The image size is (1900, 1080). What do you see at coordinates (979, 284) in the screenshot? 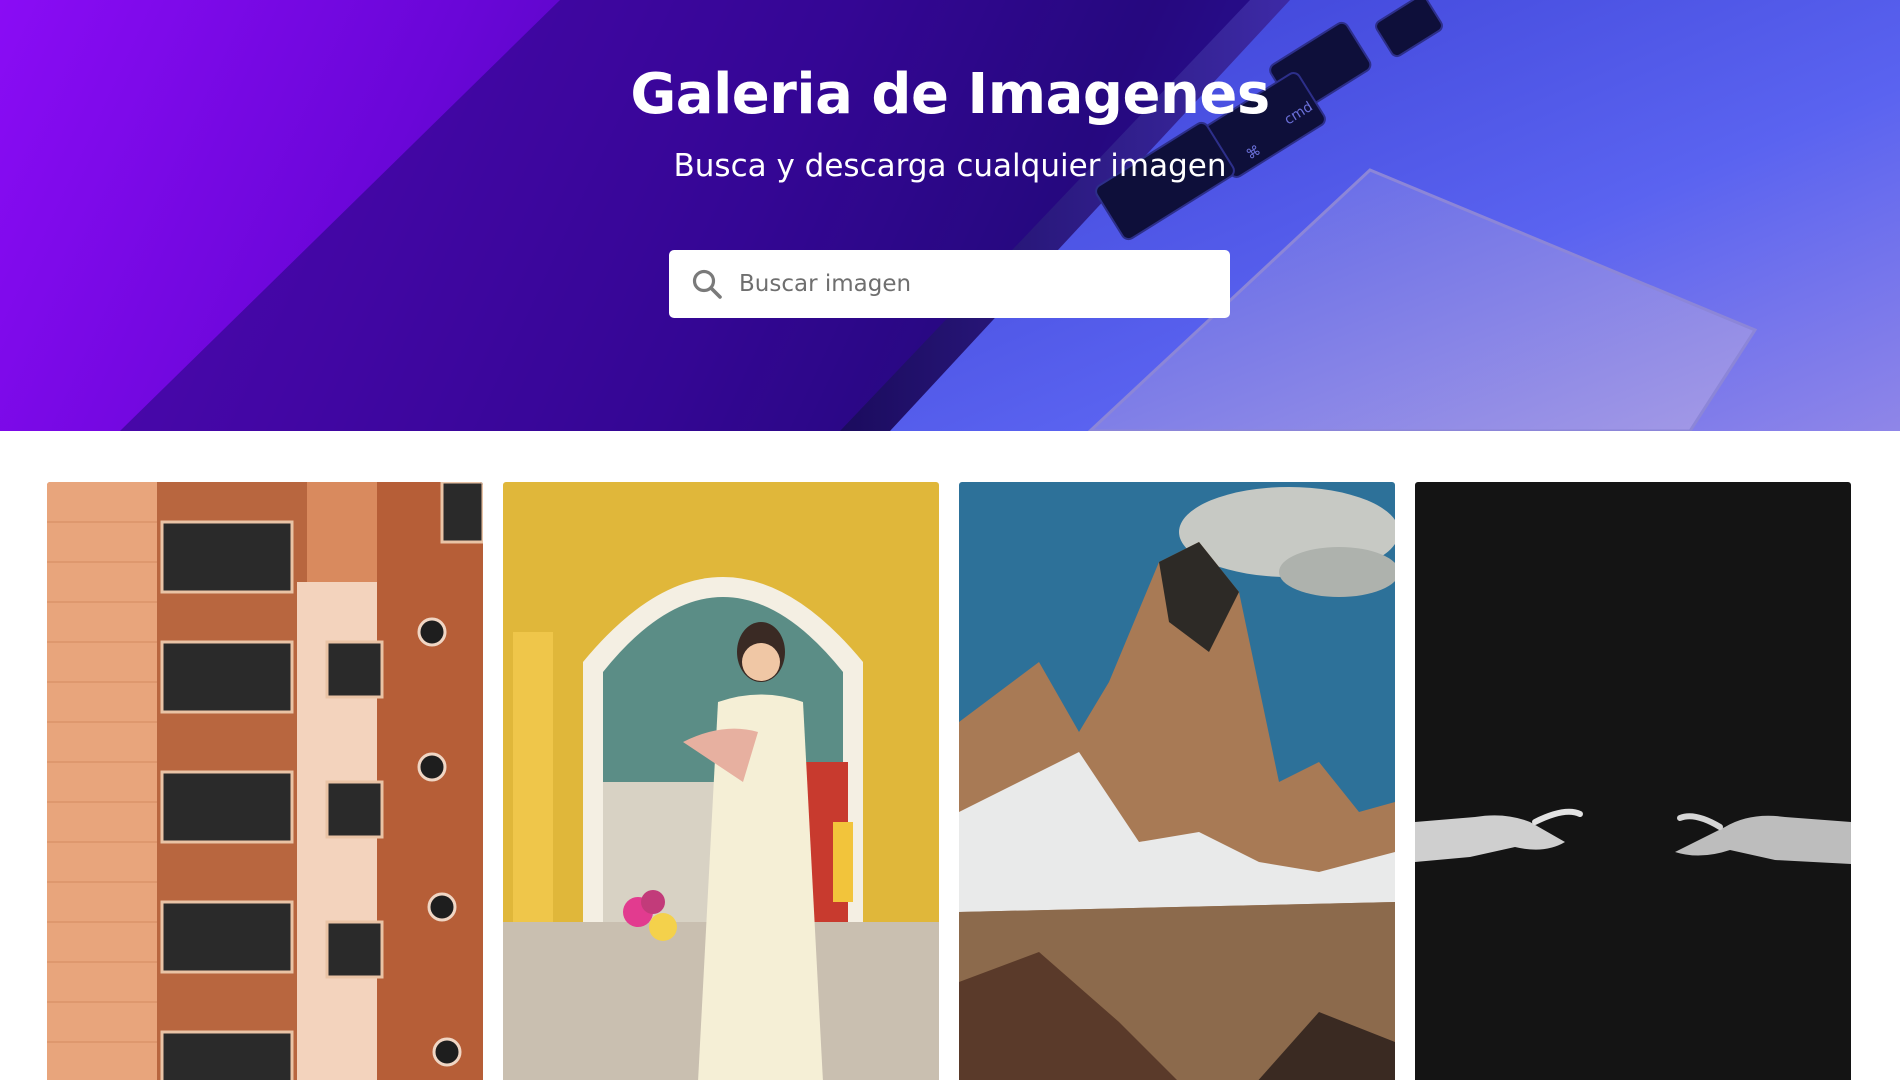
I see `search-input` at bounding box center [979, 284].